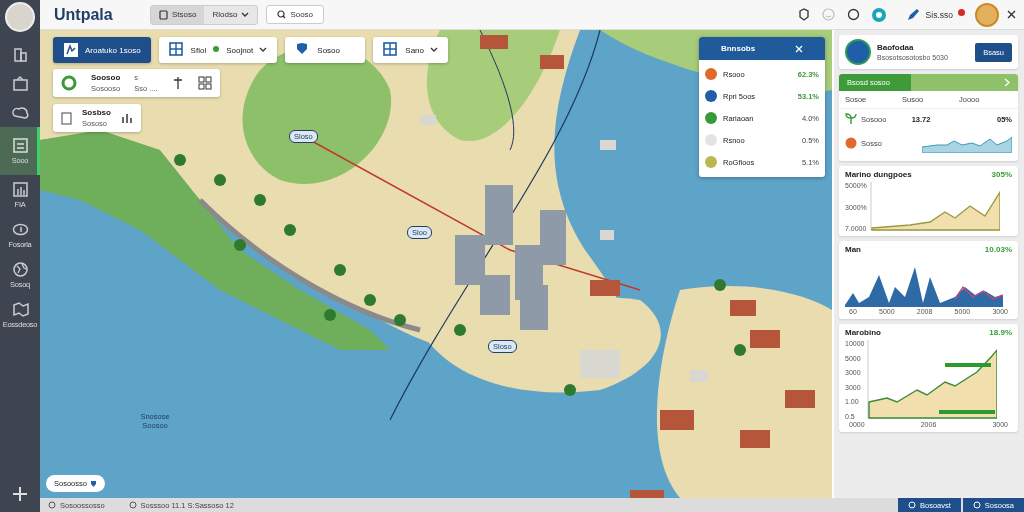  What do you see at coordinates (738, 48) in the screenshot?
I see `legend-title: Bnnsobs` at bounding box center [738, 48].